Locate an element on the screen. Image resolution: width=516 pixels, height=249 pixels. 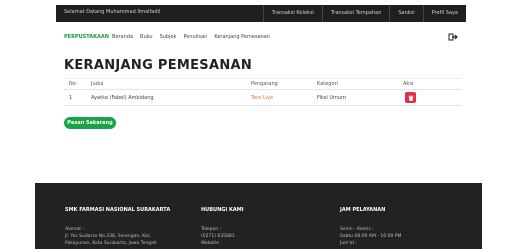
footer-address-label: Alamat : is located at coordinates (74, 229).